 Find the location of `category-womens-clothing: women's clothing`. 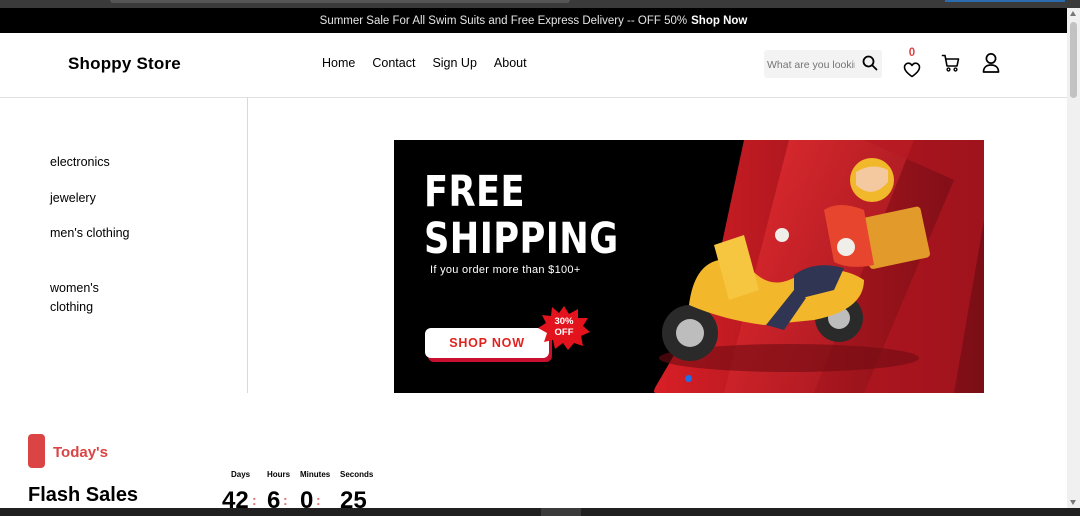

category-womens-clothing: women's clothing is located at coordinates (95, 298).